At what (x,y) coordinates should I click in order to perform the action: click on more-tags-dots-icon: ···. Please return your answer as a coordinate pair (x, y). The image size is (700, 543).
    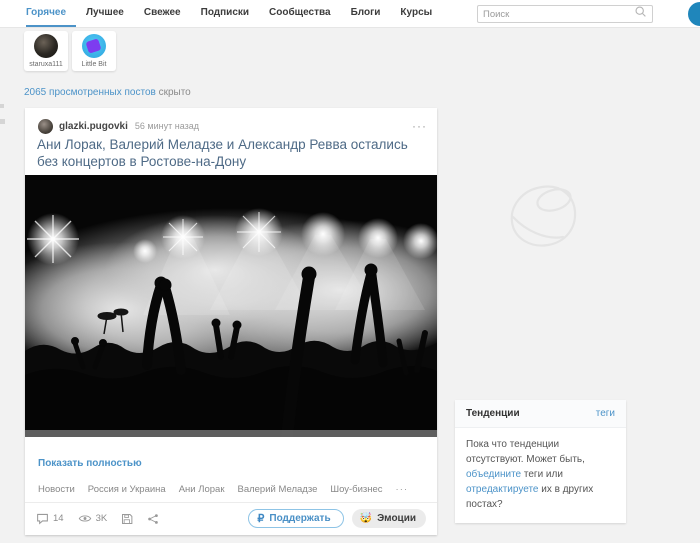
    Looking at the image, I should click on (402, 489).